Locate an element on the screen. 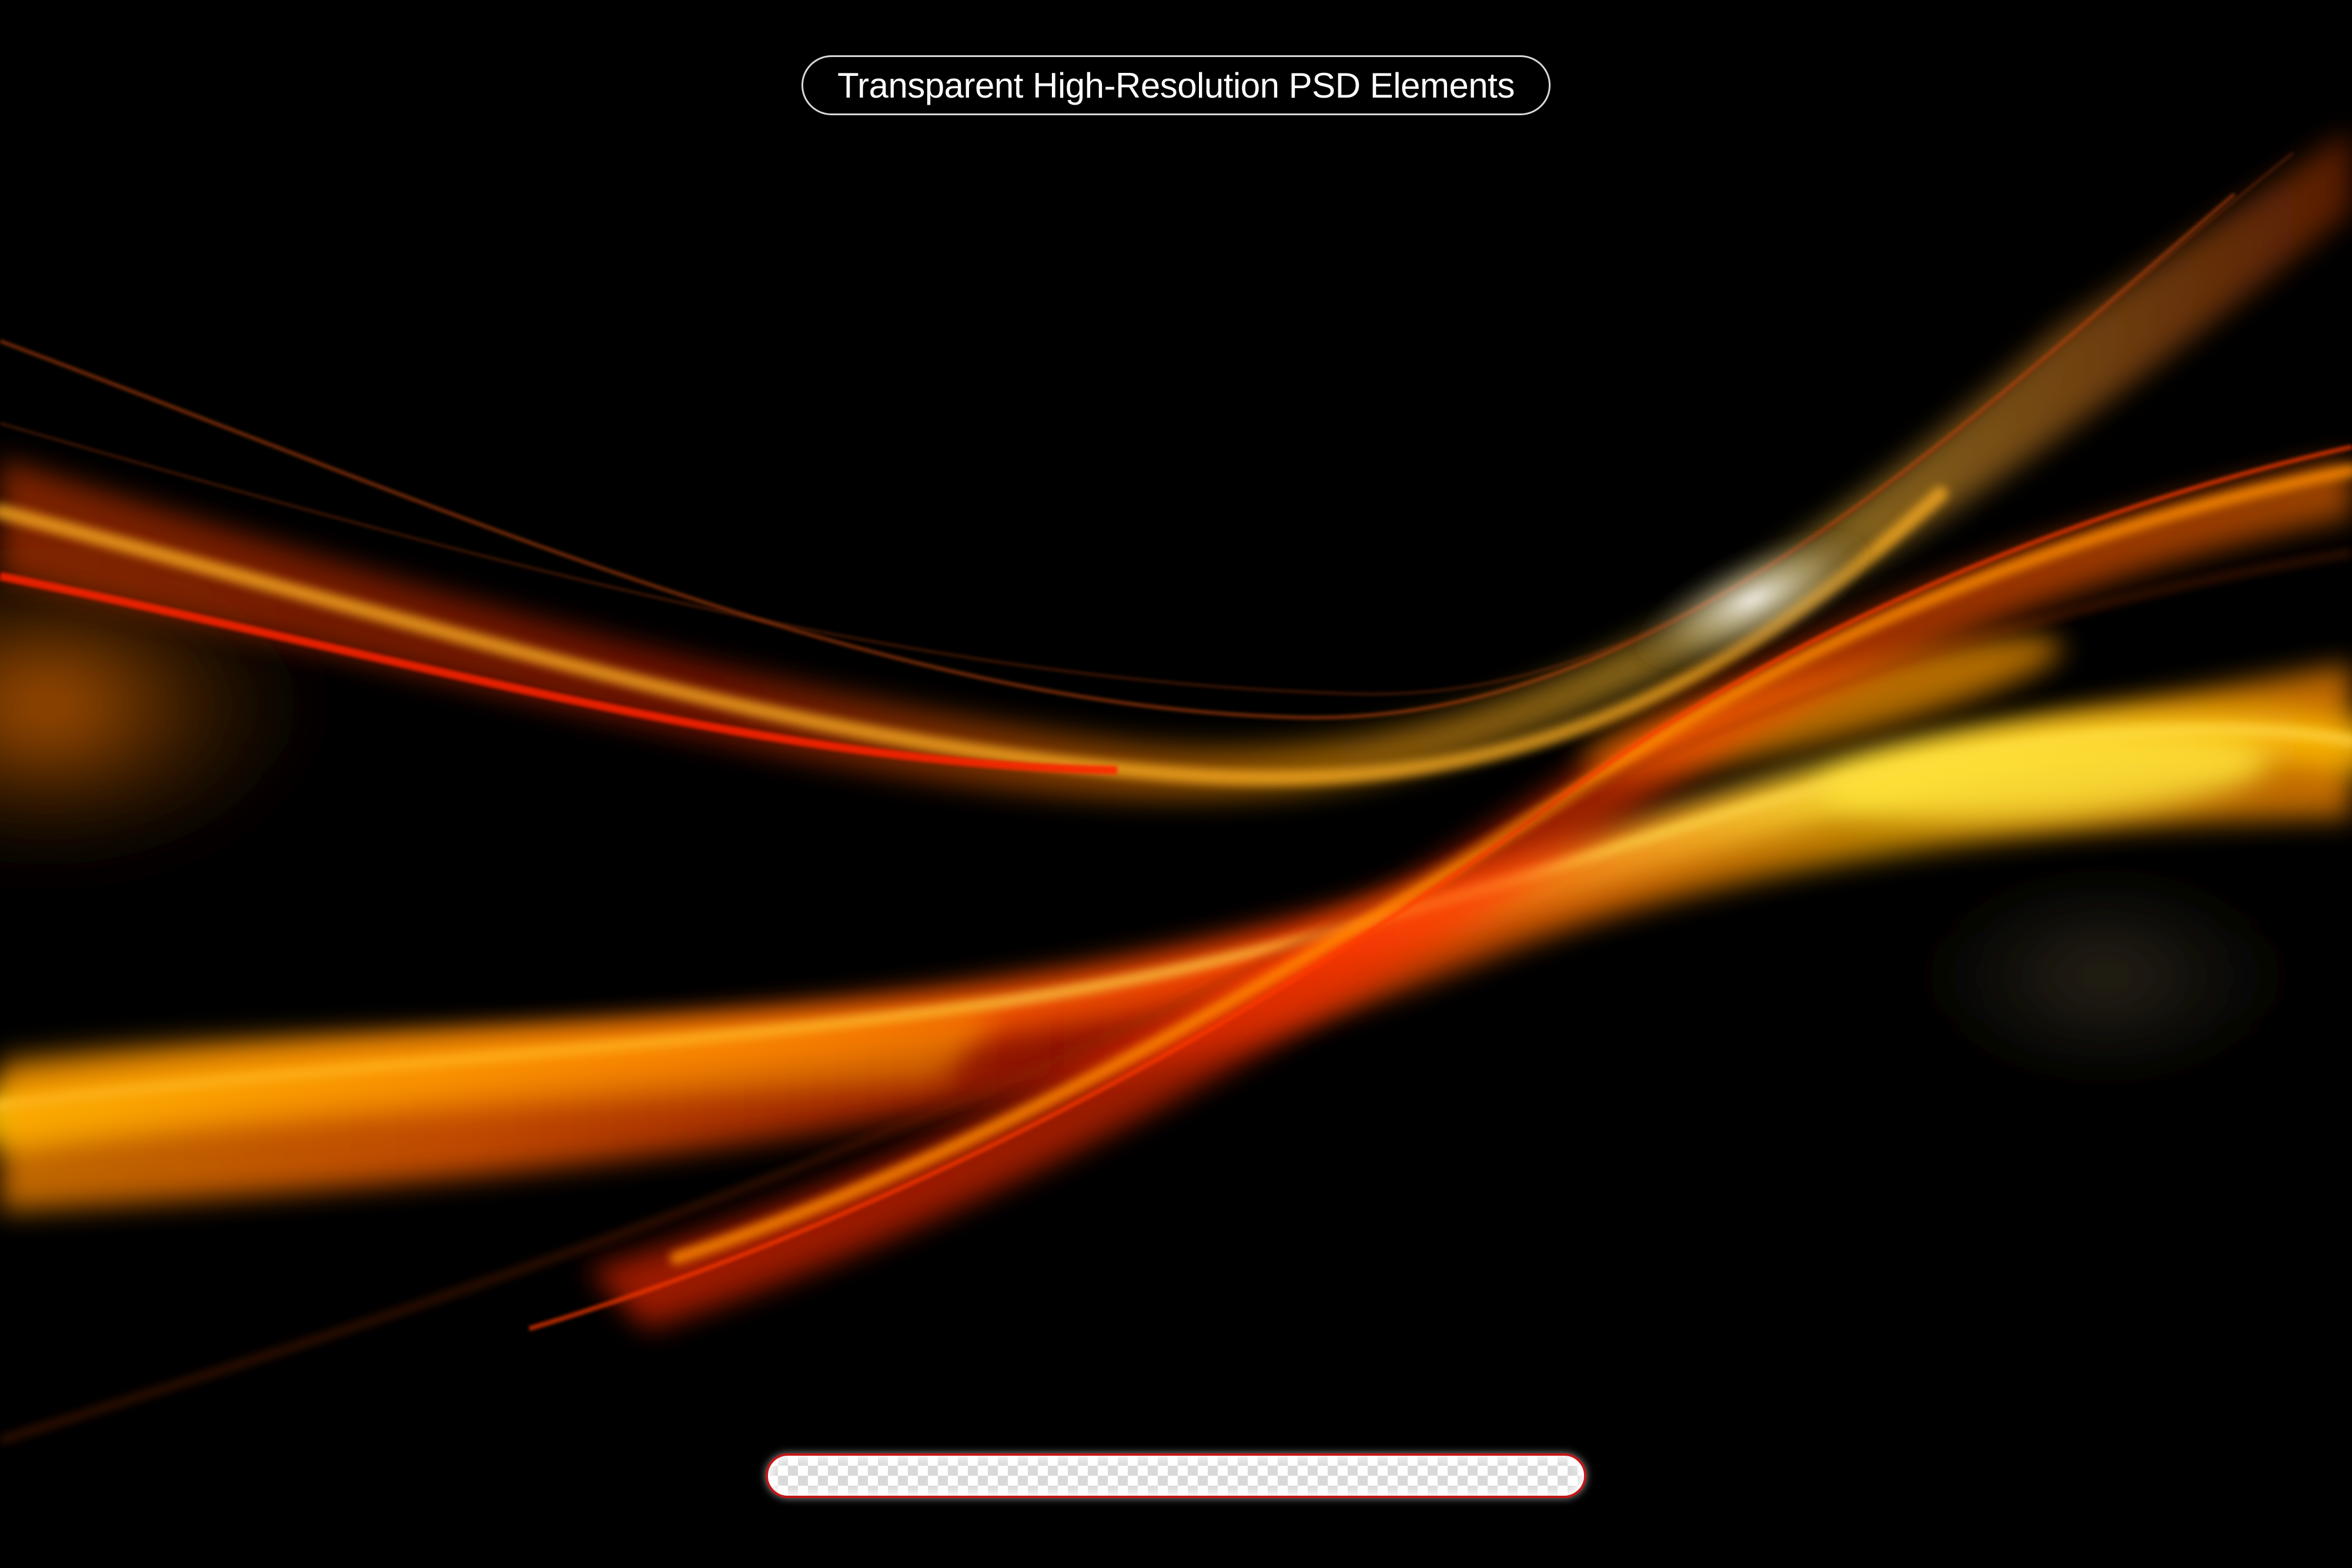  page-title: Transparent High-Resolution PSD Elements is located at coordinates (1176, 85).